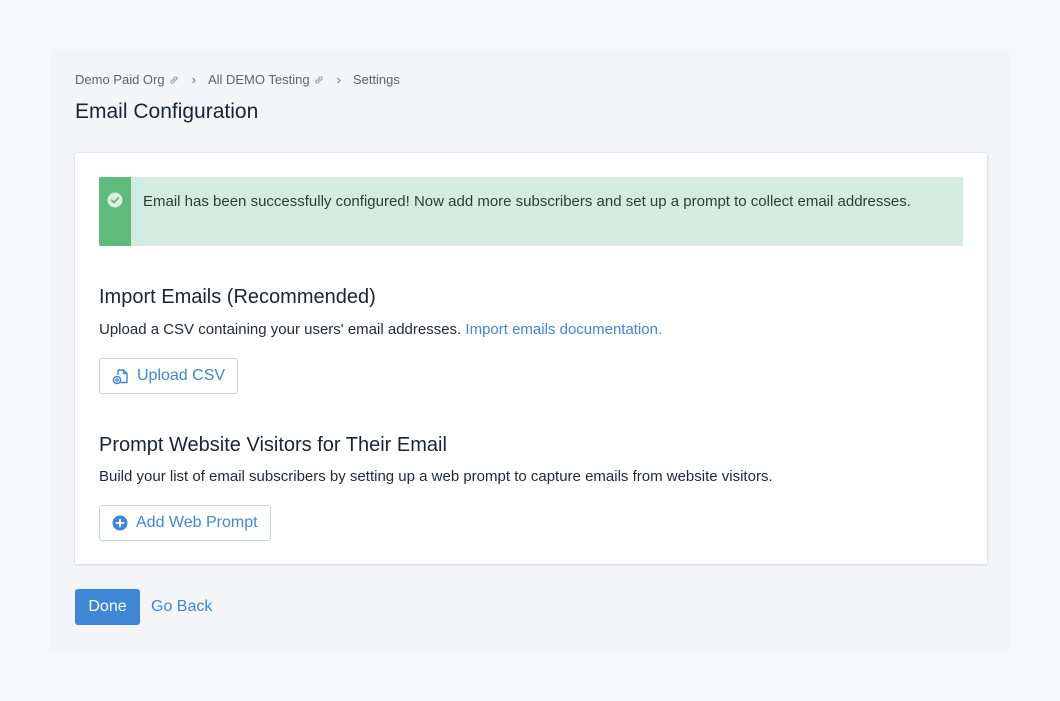  What do you see at coordinates (563, 329) in the screenshot?
I see `import-docs-link: Import emails documentation.` at bounding box center [563, 329].